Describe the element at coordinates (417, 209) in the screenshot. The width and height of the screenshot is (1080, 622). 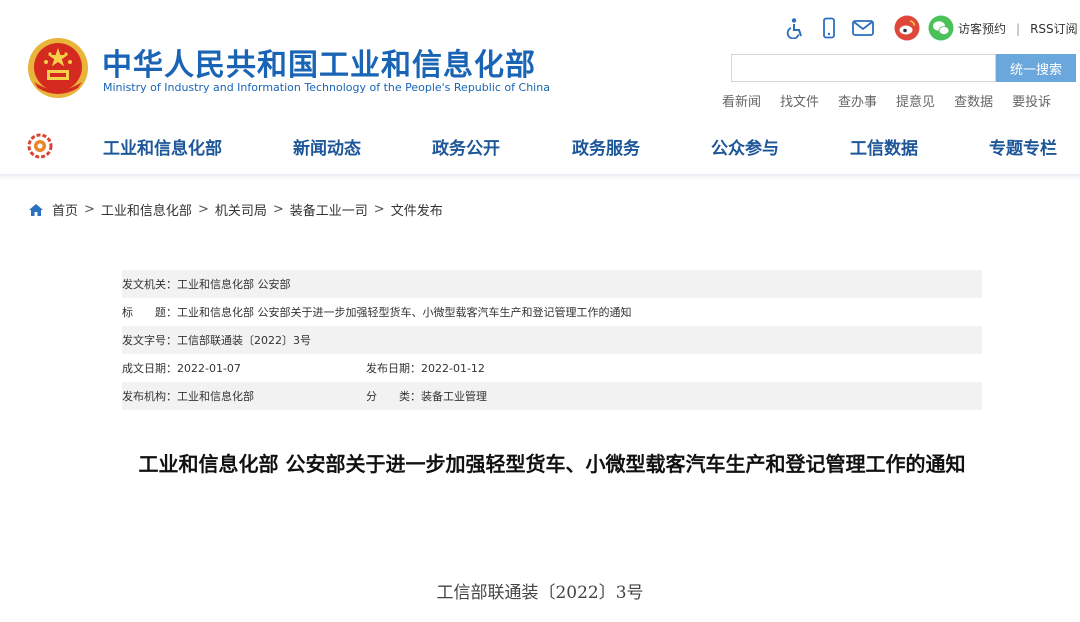
I see `breadcrumb-documents: 文件发布` at that location.